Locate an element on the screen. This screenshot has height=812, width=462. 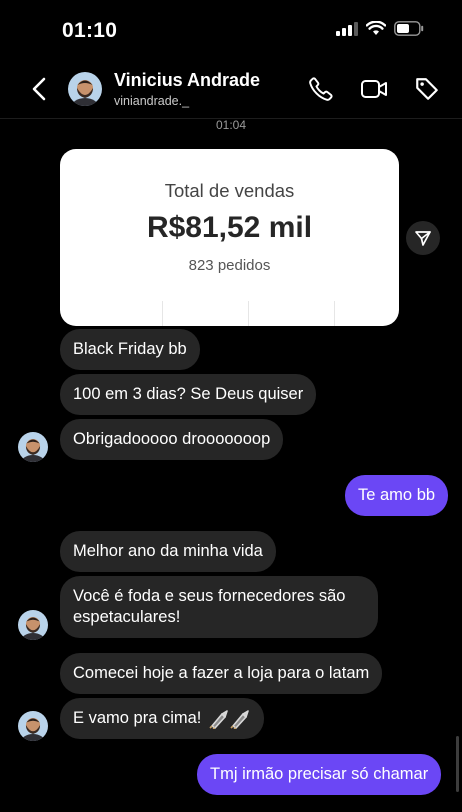
send-icon is located at coordinates (423, 238).